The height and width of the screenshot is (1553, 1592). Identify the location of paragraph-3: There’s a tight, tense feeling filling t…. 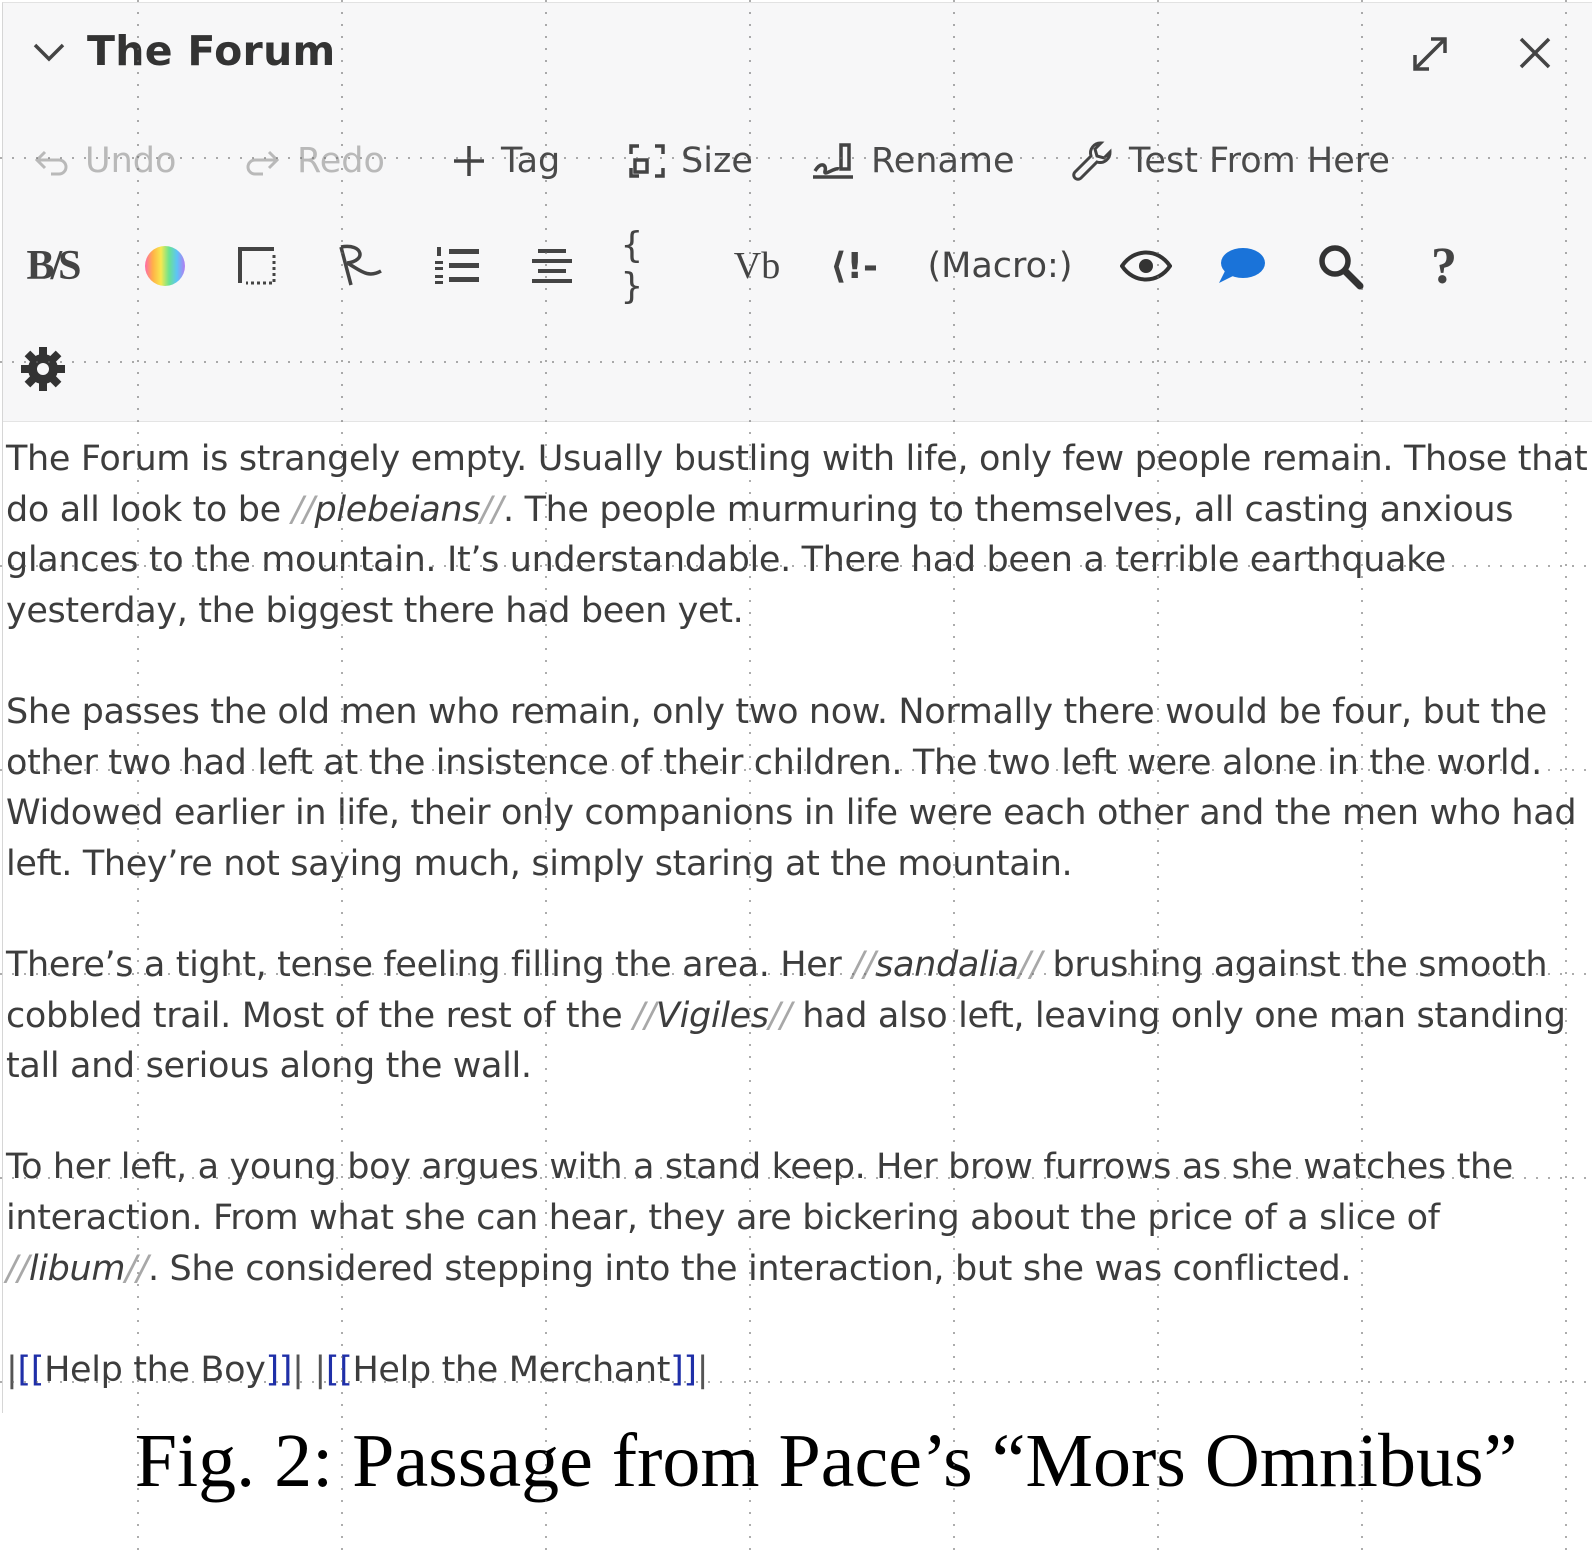
(799, 1016).